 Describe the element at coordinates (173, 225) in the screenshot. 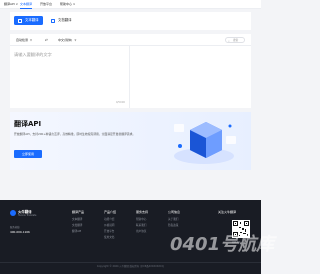

I see `footer-link: 隐私政策` at that location.